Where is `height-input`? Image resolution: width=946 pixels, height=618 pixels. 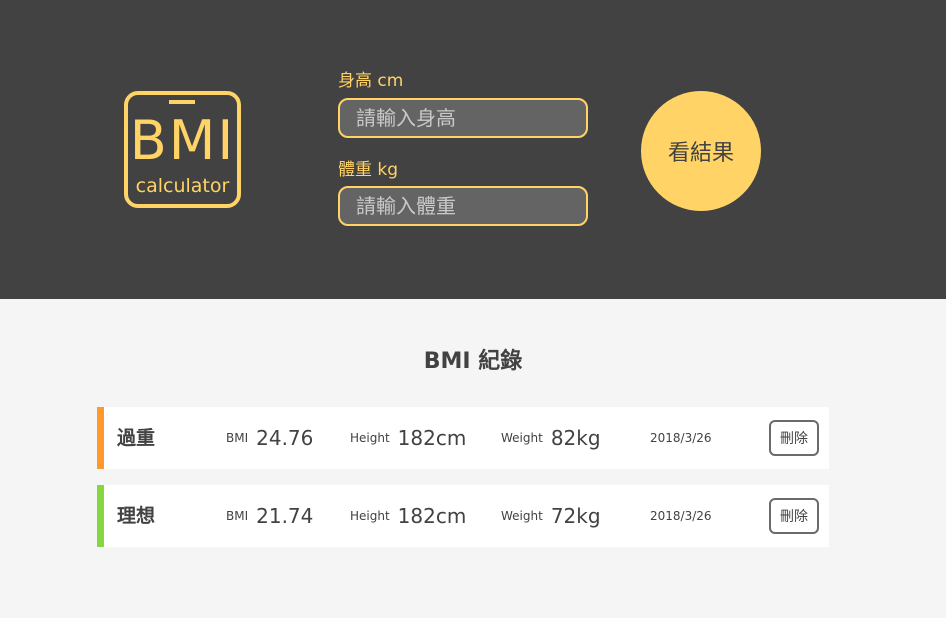
height-input is located at coordinates (463, 118).